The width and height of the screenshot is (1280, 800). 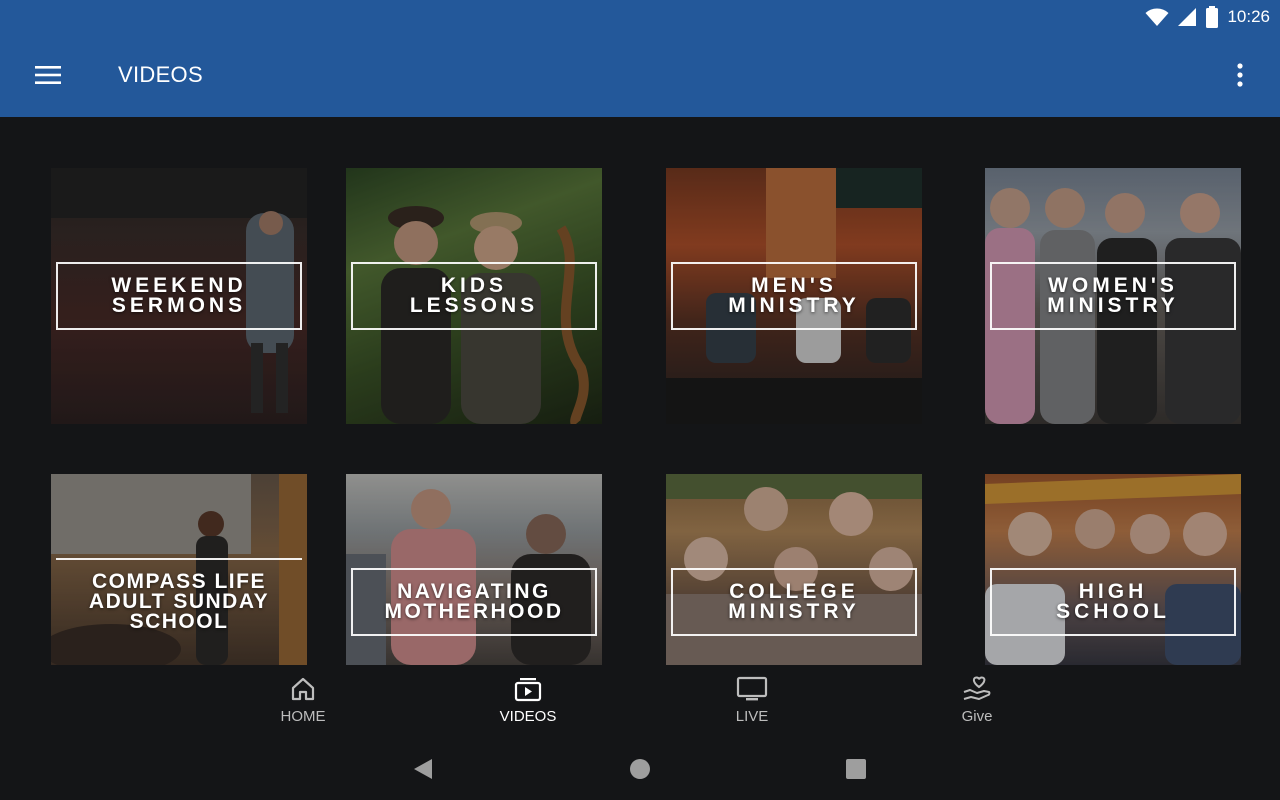 What do you see at coordinates (303, 716) in the screenshot?
I see `nav-home-label: HOME` at bounding box center [303, 716].